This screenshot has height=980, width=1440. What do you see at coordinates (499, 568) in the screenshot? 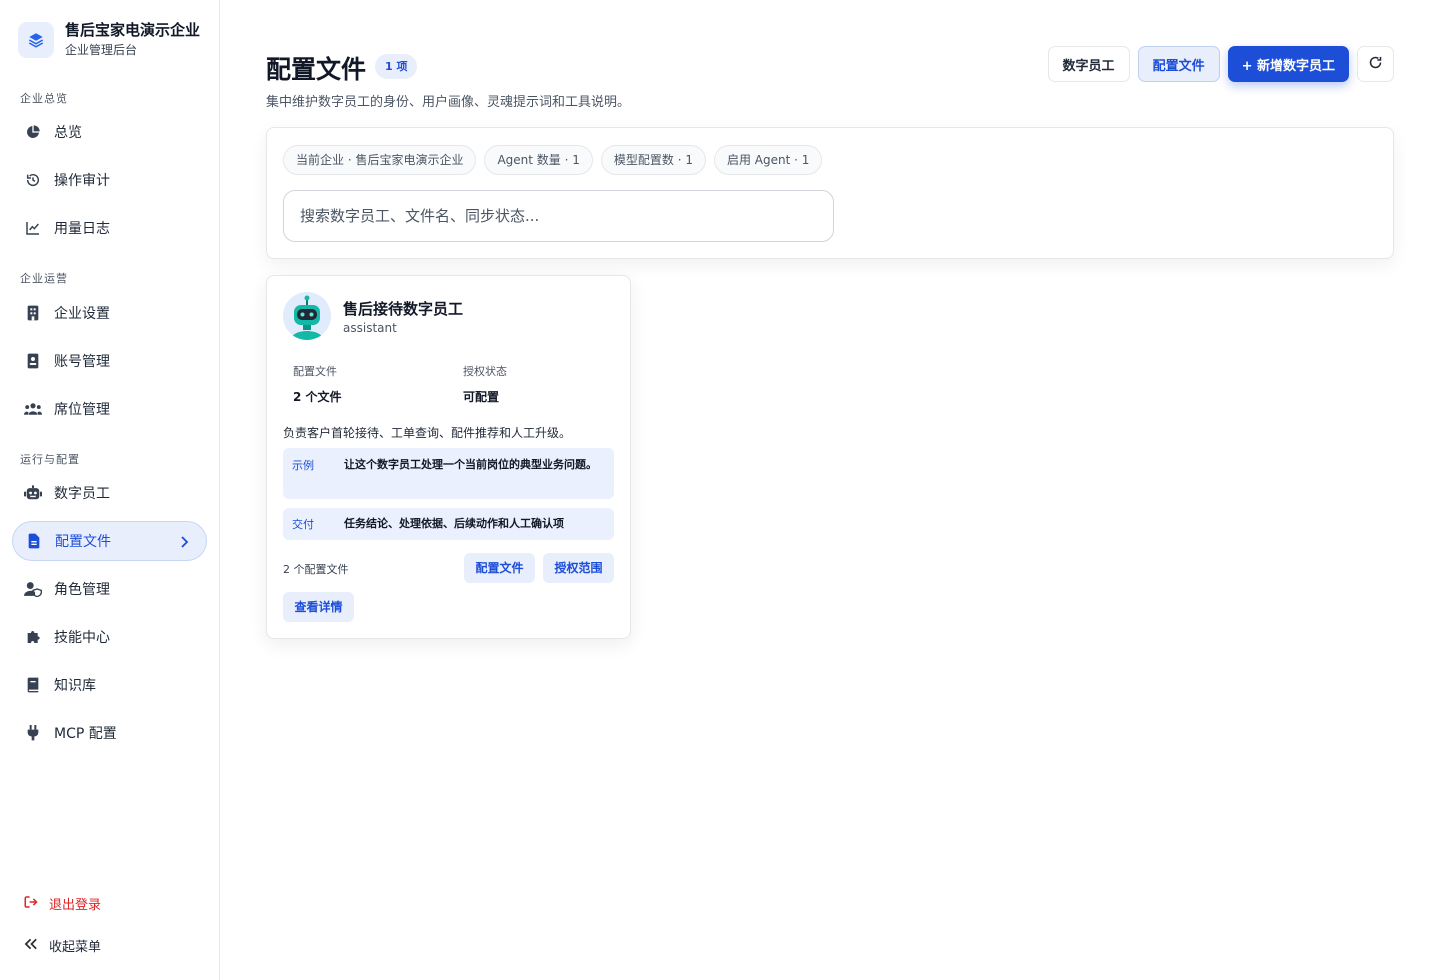
I see `config-files-card-button: 配置文件` at bounding box center [499, 568].